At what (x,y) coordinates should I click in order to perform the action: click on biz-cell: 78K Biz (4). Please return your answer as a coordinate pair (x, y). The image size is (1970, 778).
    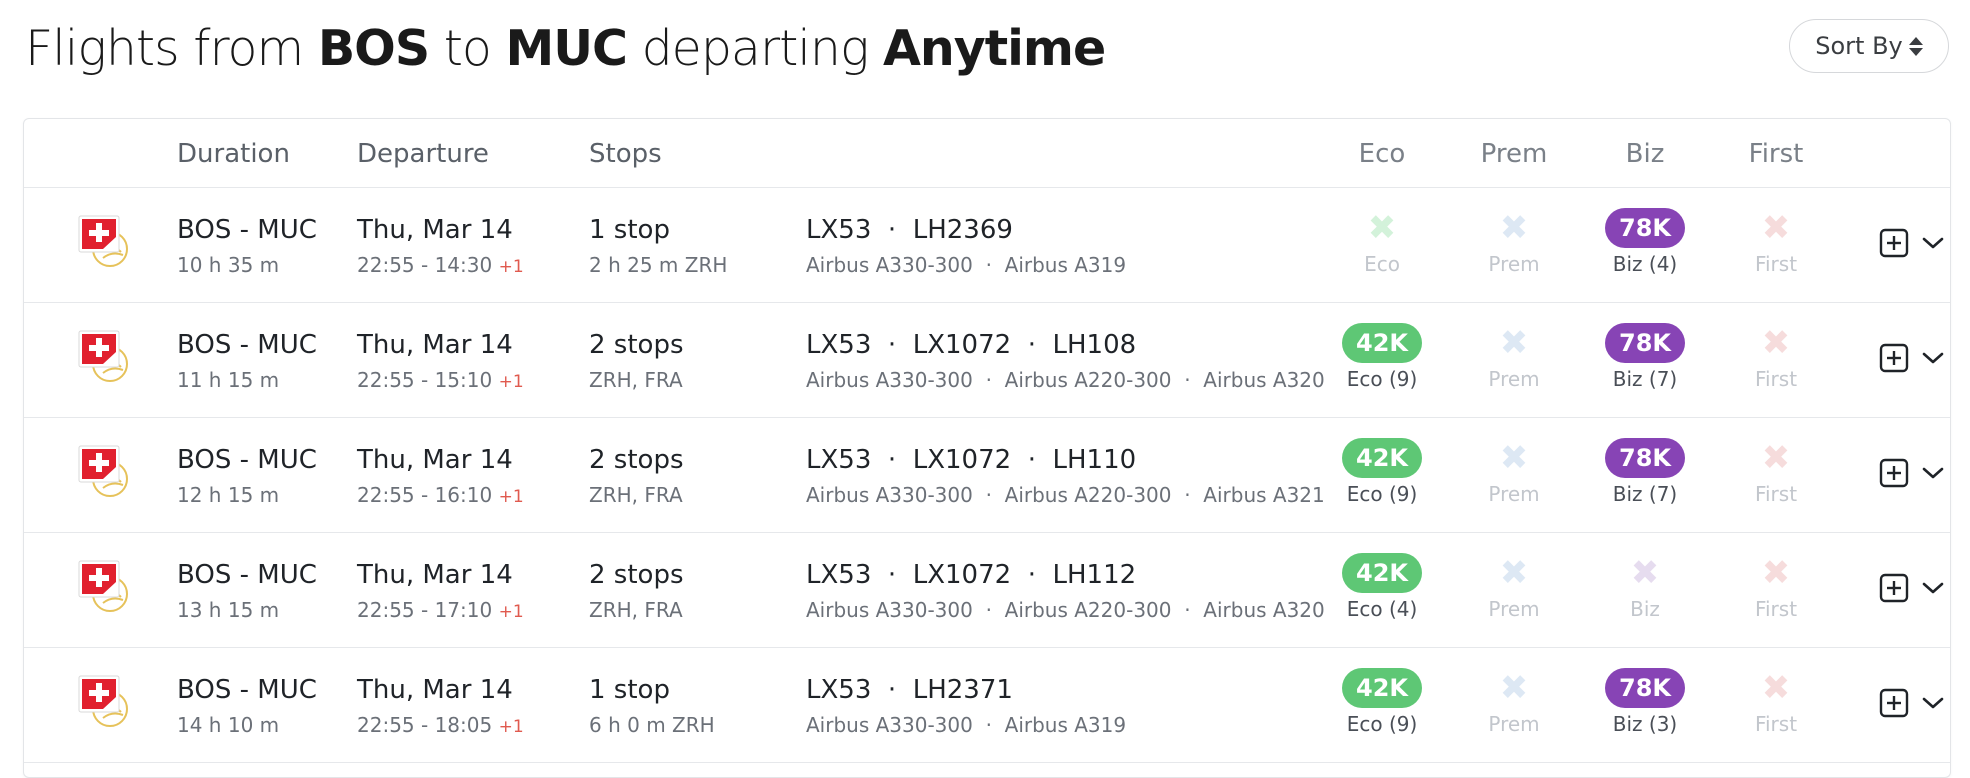
    Looking at the image, I should click on (1645, 242).